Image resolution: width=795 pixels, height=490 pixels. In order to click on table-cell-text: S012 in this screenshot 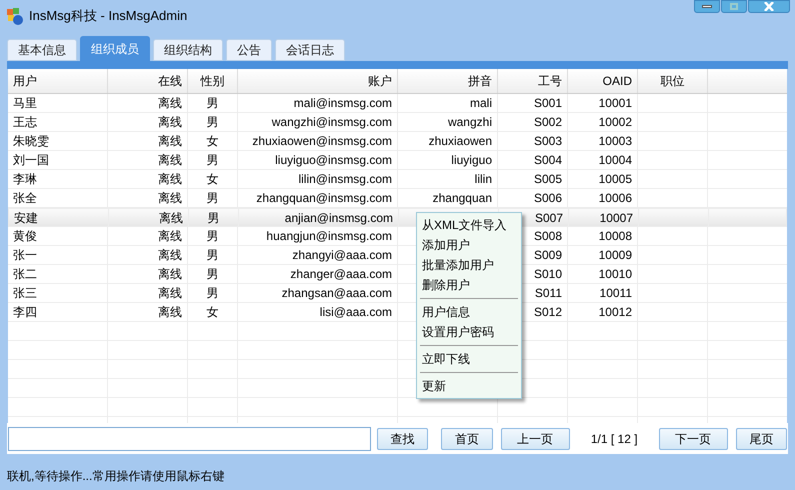, I will do `click(548, 312)`.